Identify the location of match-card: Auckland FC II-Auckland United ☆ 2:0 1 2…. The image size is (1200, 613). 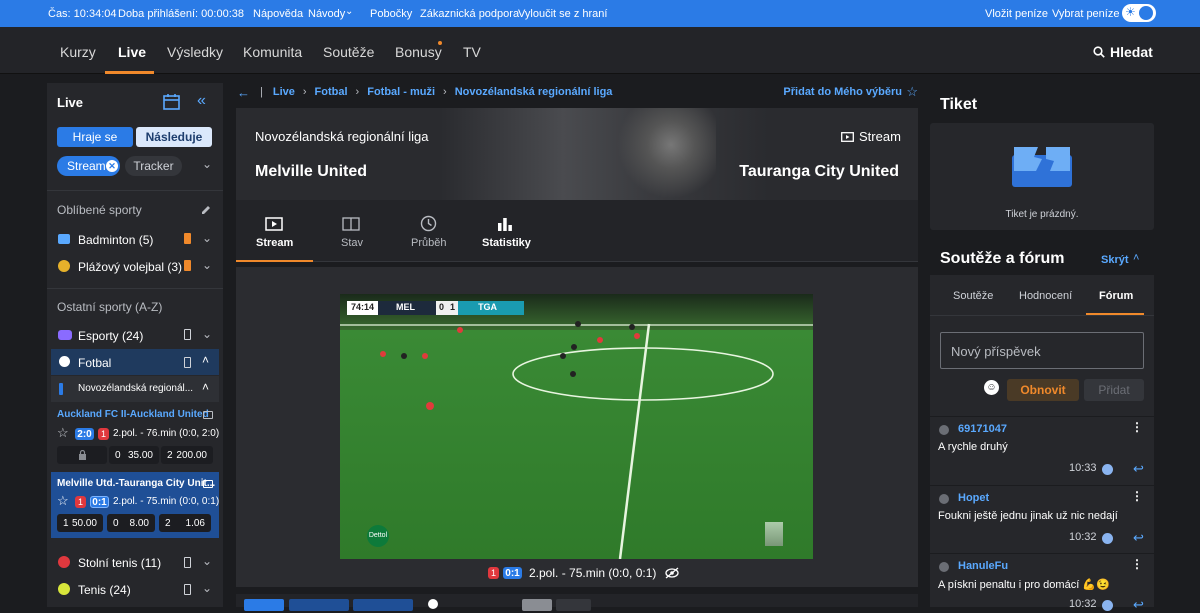
(135, 436).